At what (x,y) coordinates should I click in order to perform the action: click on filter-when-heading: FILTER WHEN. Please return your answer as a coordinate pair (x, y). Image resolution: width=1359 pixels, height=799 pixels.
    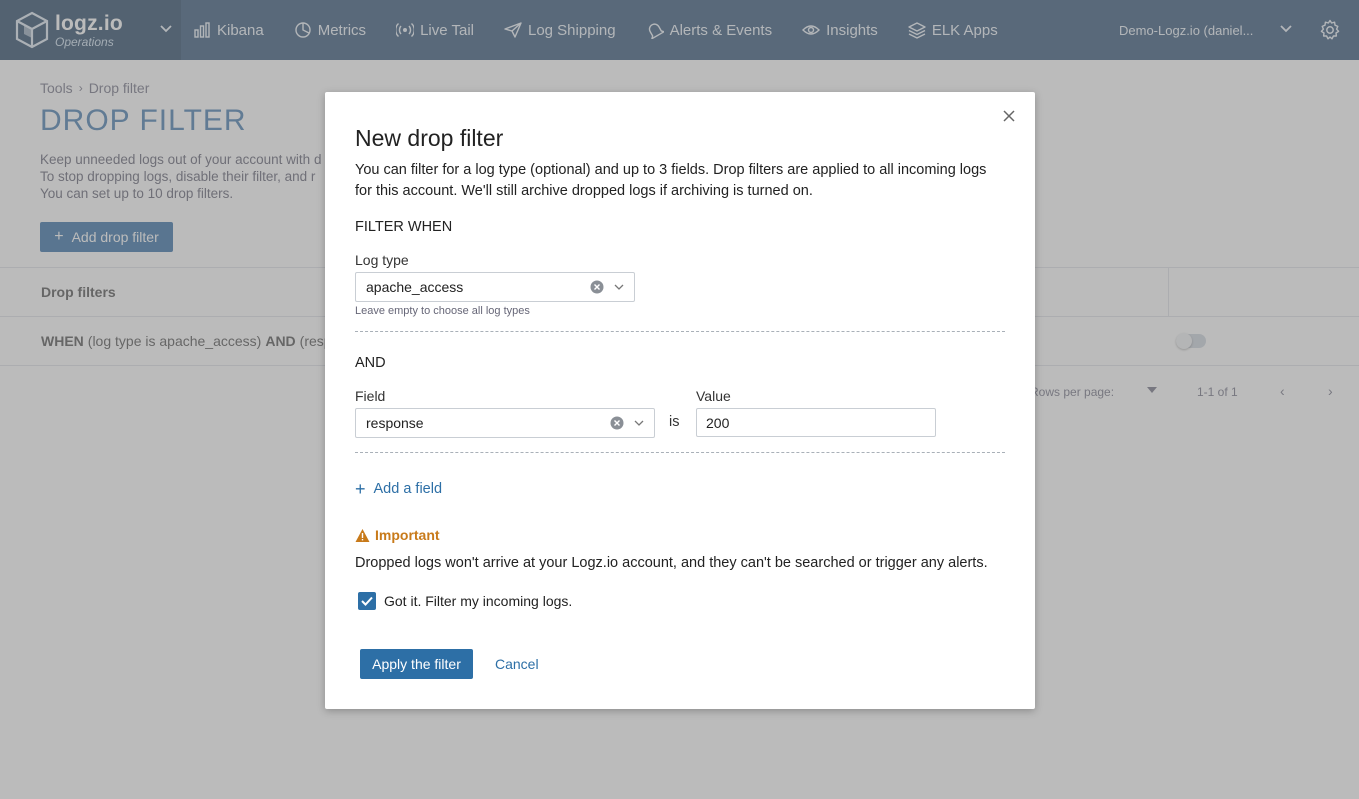
    Looking at the image, I should click on (404, 227).